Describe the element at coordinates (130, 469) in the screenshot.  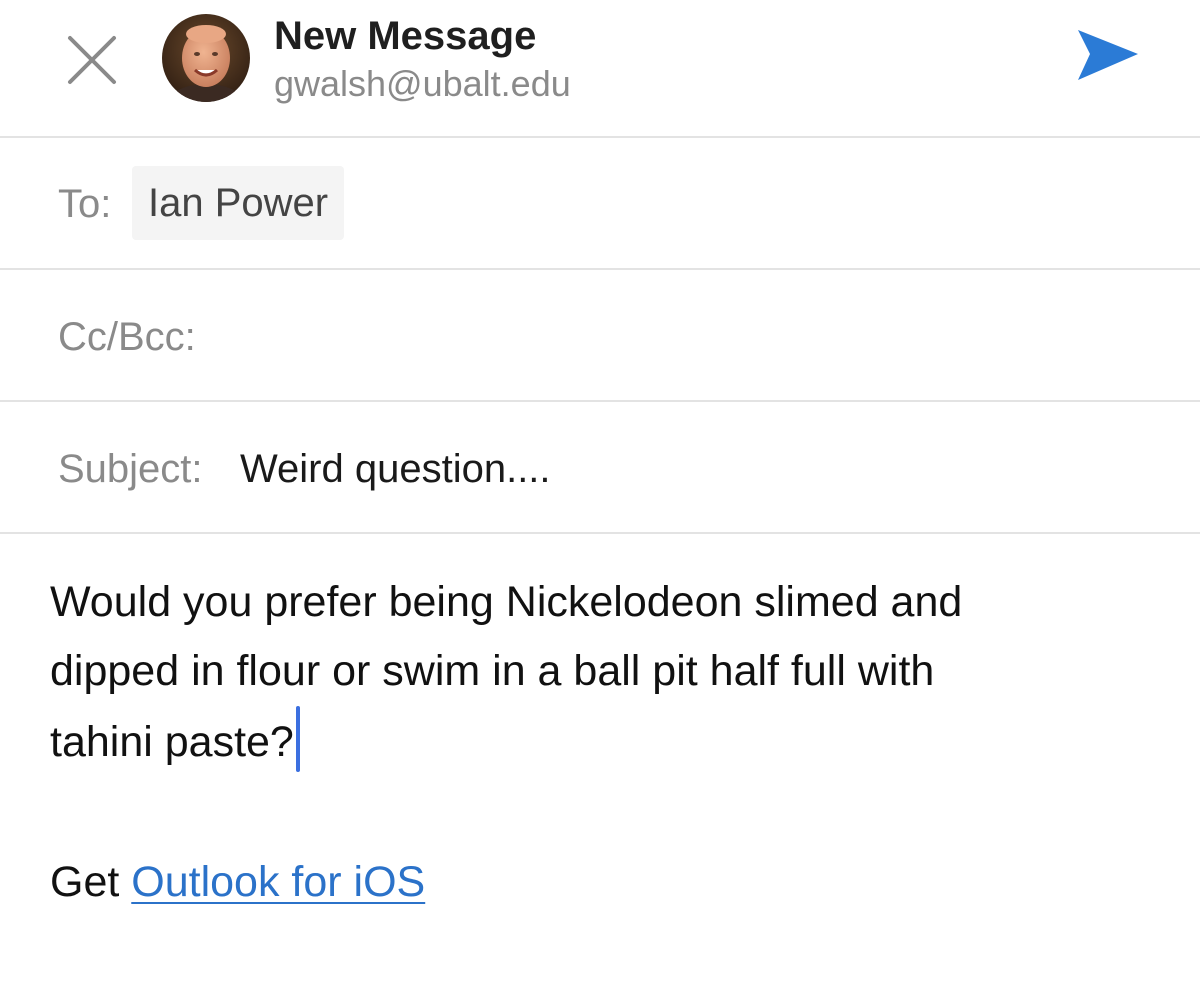
I see `subject-label: Subject:` at that location.